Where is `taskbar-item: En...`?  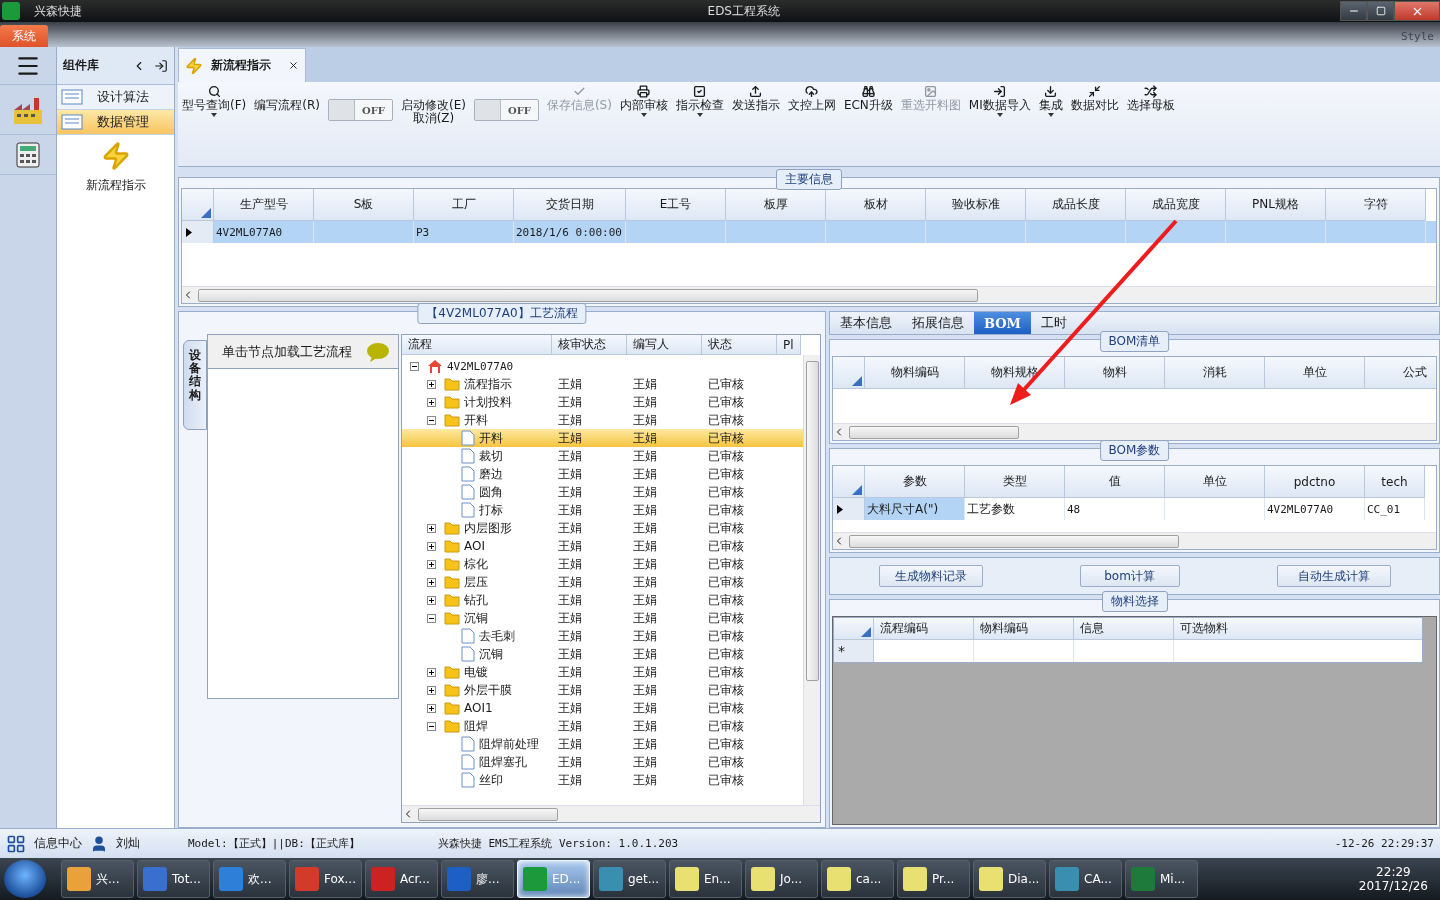
taskbar-item: En... is located at coordinates (705, 879).